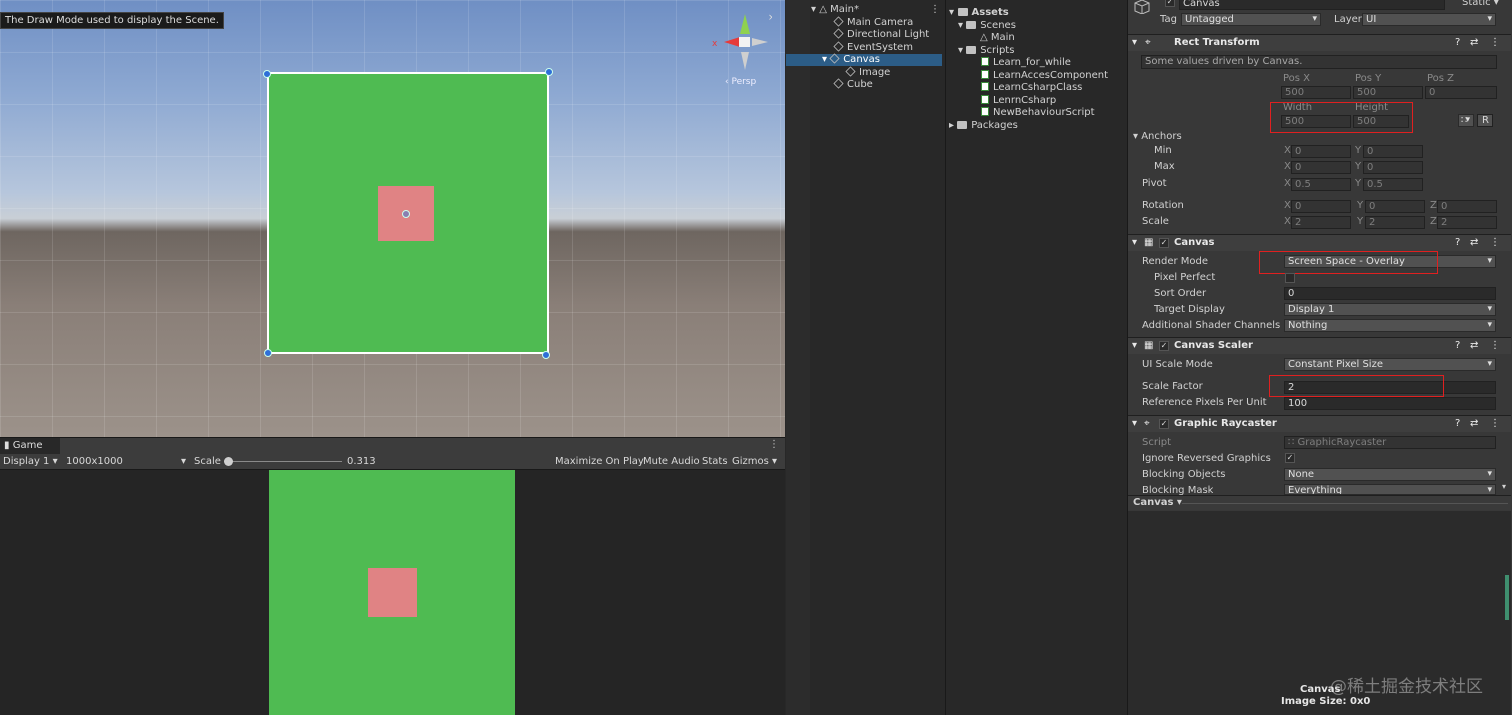 This screenshot has width=1512, height=715. What do you see at coordinates (1319, 345) in the screenshot?
I see `canvas-scaler-header: ▾ ▦ ✓ Canvas Scaler ? ⇄ ⋮` at bounding box center [1319, 345].